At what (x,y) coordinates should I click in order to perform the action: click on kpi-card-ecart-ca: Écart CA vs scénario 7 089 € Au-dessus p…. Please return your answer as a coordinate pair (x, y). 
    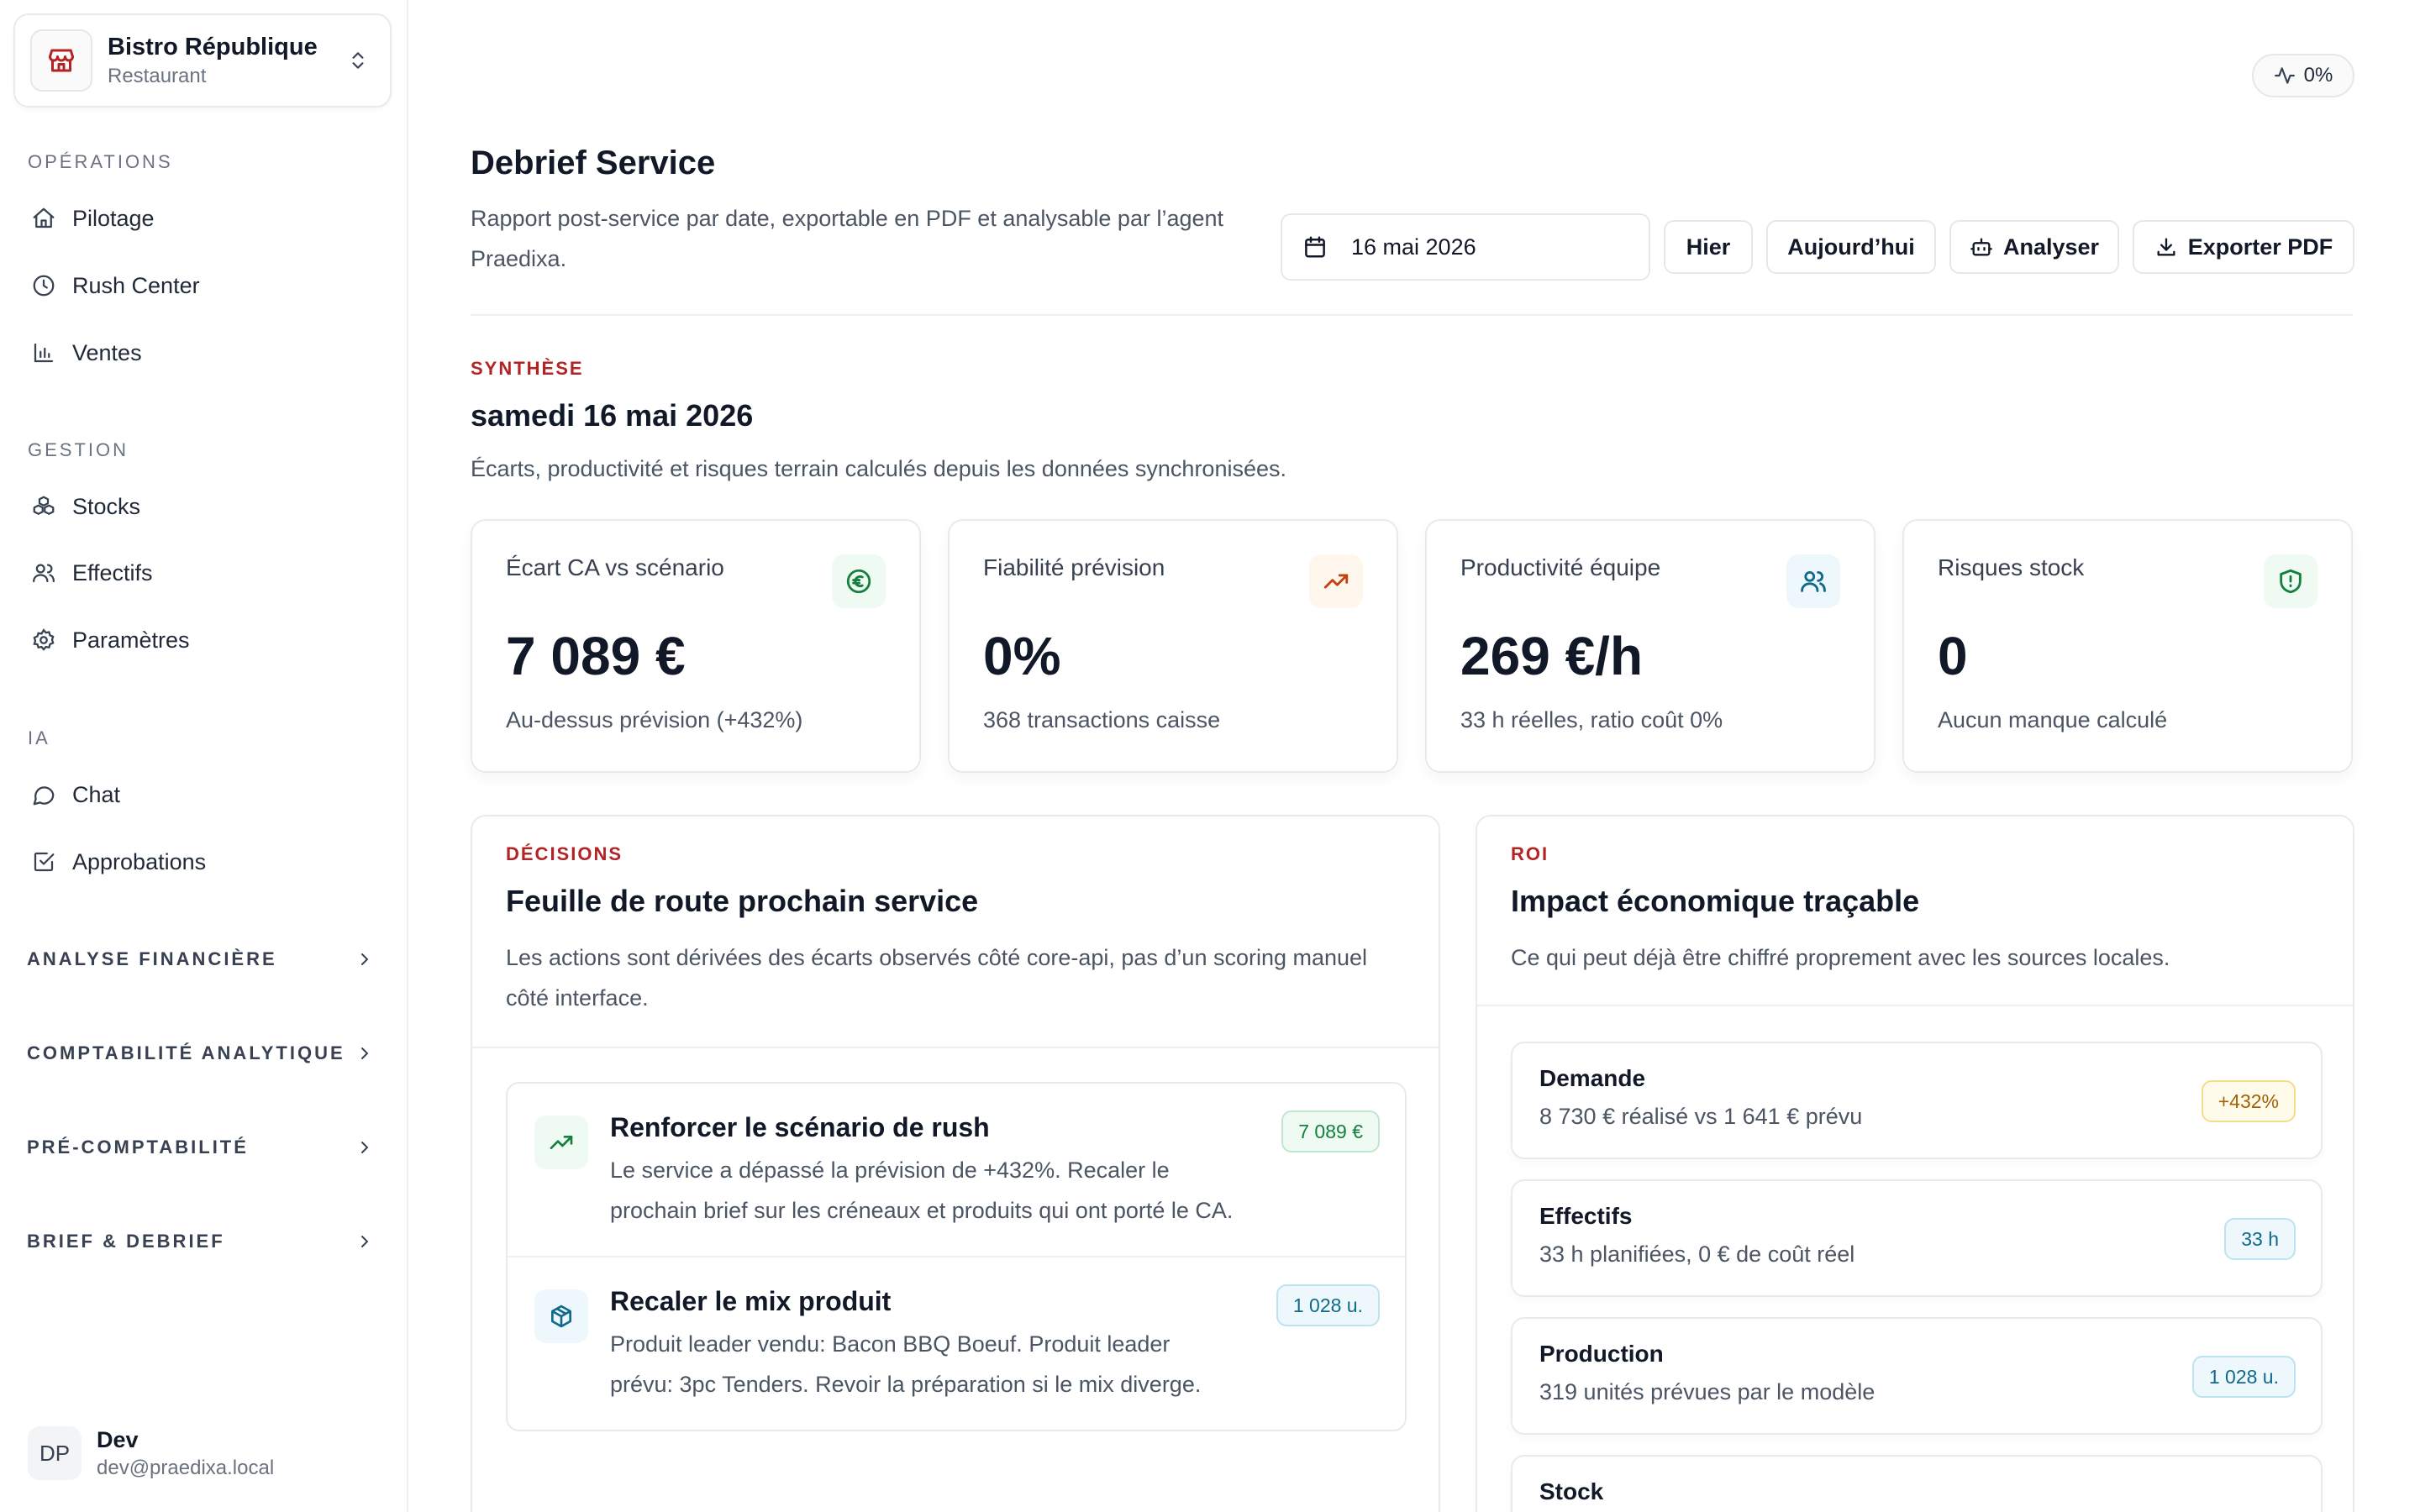
    Looking at the image, I should click on (696, 646).